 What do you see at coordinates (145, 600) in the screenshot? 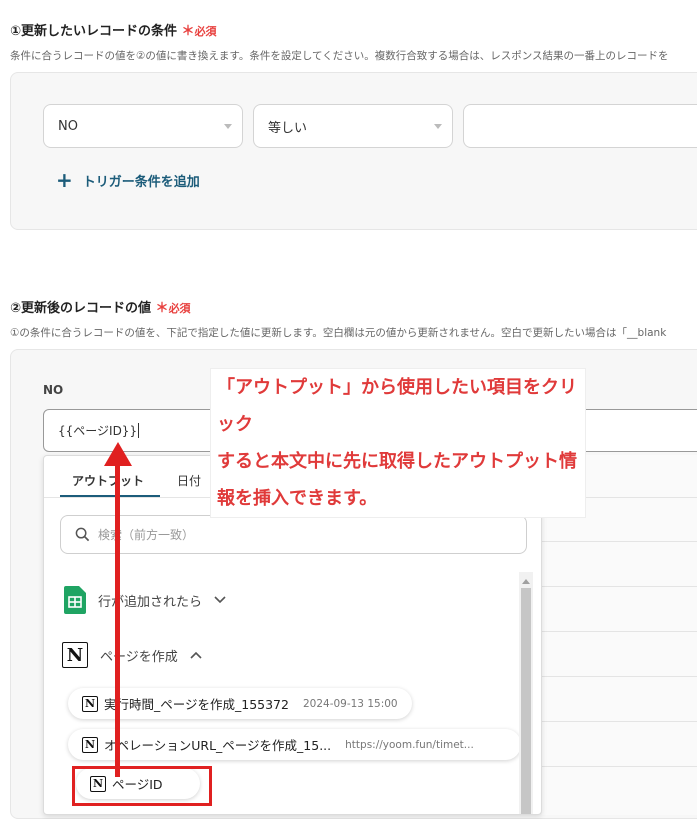
I see `group-row-added: 行が追加されたら` at bounding box center [145, 600].